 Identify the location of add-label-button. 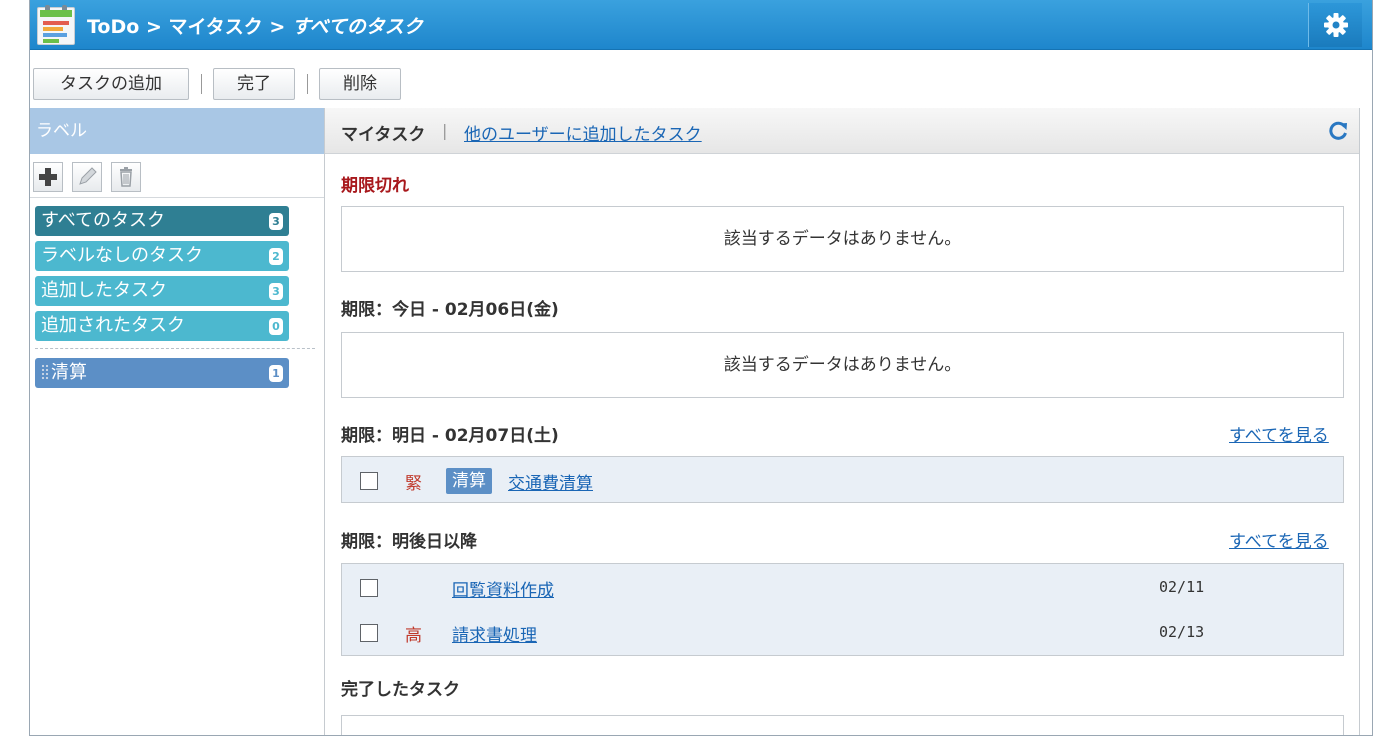
(48, 177).